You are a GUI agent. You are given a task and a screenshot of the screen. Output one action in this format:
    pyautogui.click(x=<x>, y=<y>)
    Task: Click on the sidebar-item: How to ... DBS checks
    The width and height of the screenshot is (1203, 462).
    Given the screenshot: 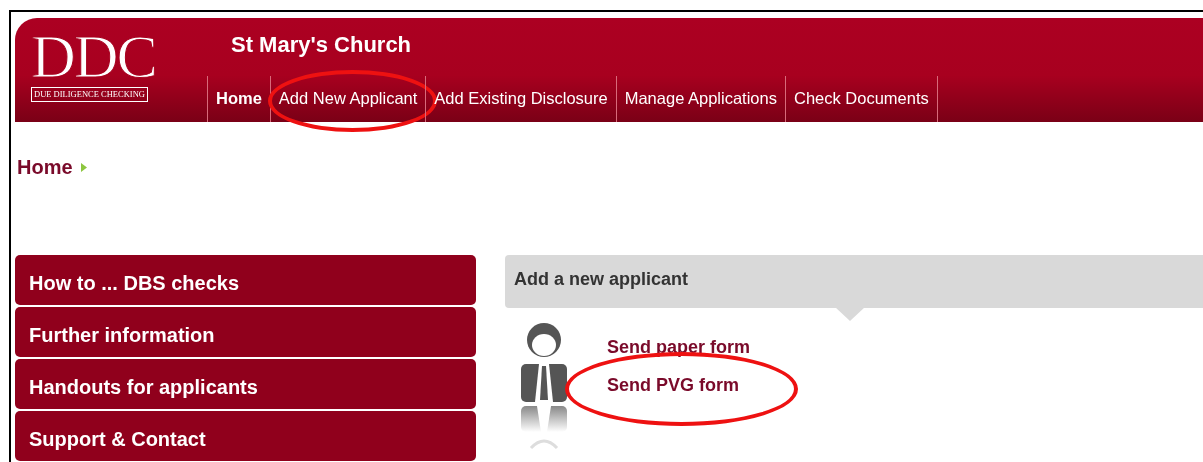 What is the action you would take?
    pyautogui.click(x=245, y=280)
    